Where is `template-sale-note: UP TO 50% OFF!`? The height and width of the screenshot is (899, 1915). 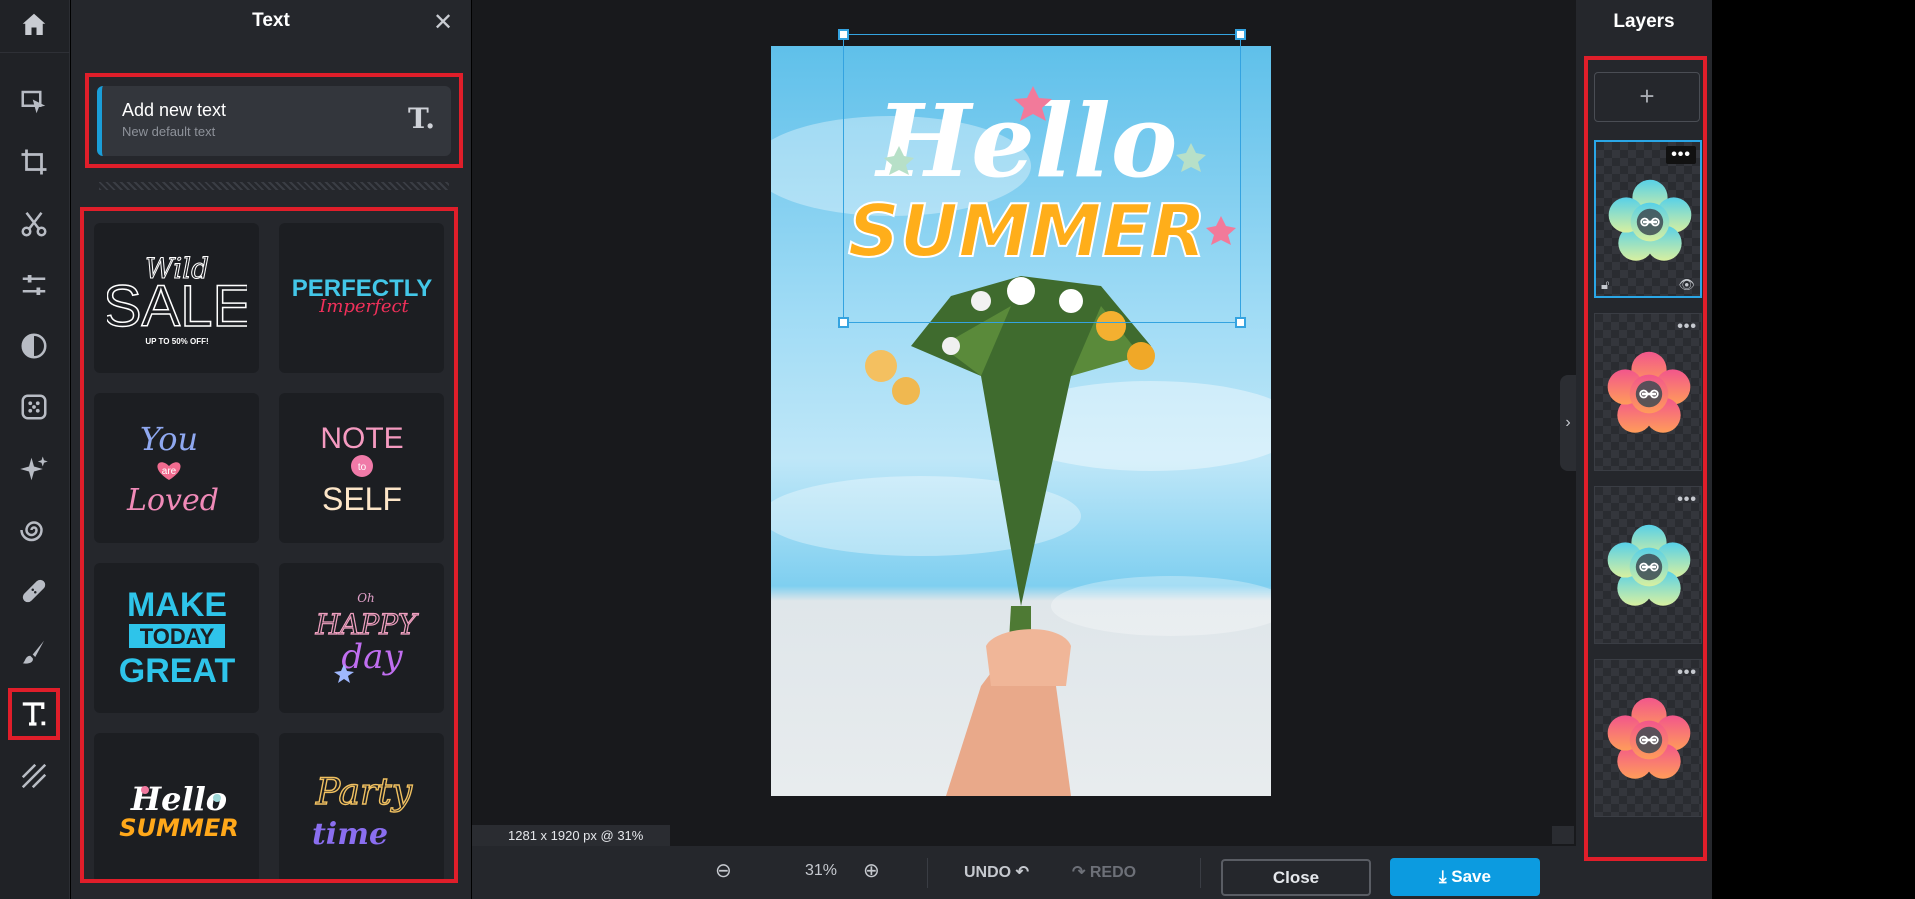 template-sale-note: UP TO 50% OFF! is located at coordinates (176, 341).